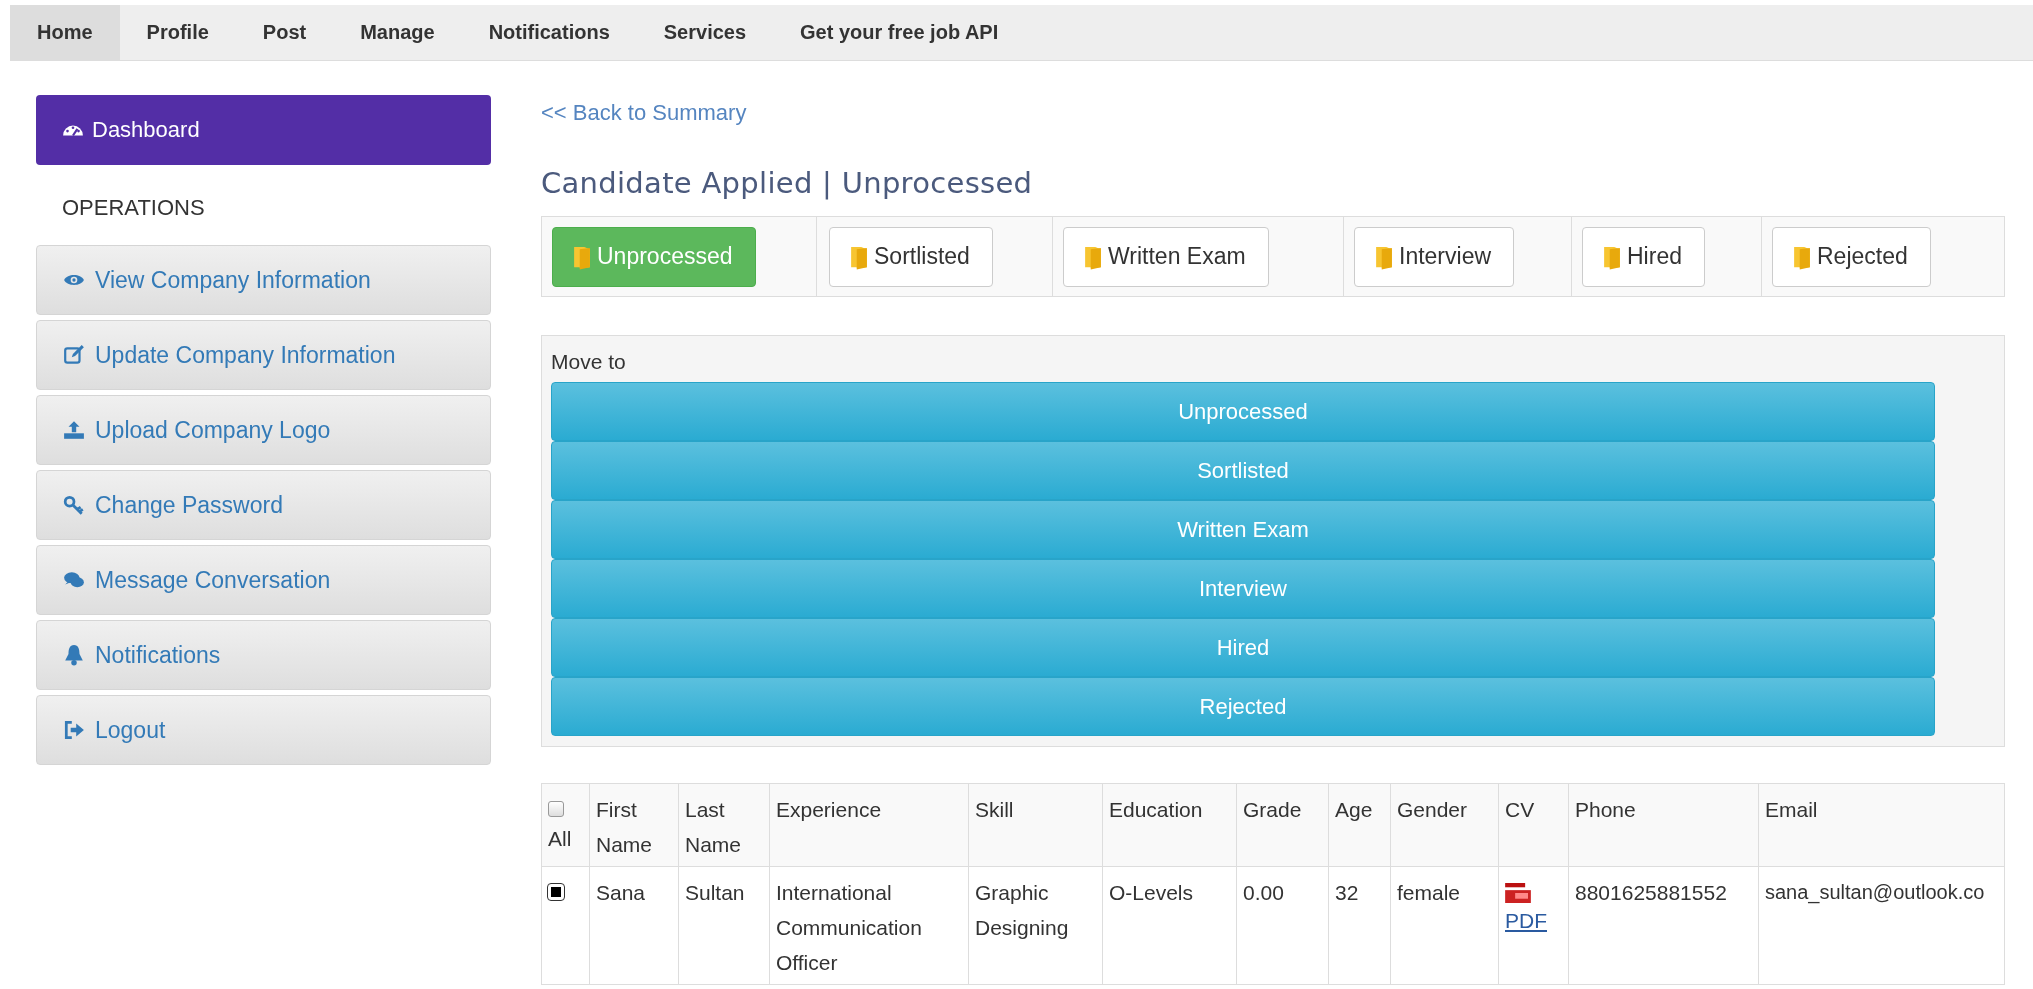 The image size is (2033, 989). What do you see at coordinates (1359, 825) in the screenshot?
I see `table-header-cell: Age` at bounding box center [1359, 825].